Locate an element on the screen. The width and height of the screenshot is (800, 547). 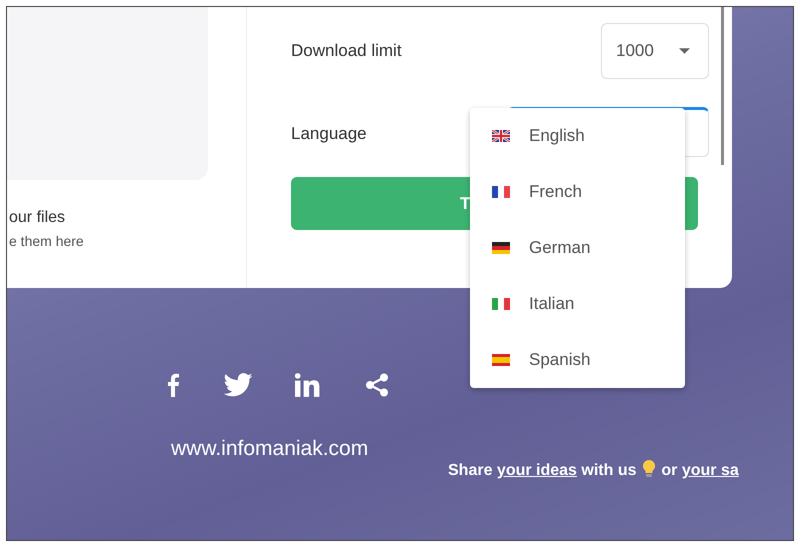
caret-icon is located at coordinates (684, 51).